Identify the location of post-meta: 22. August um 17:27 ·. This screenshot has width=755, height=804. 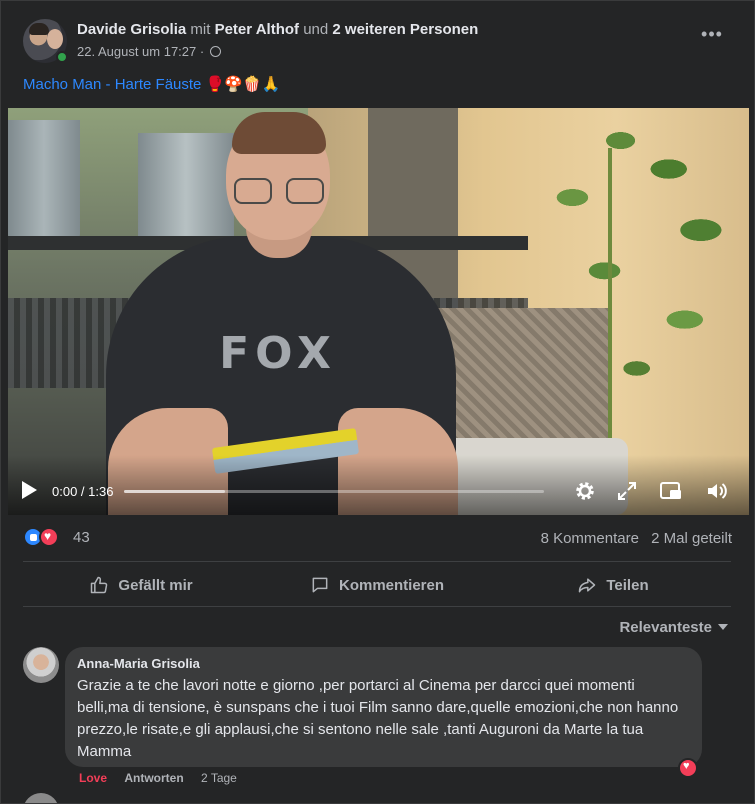
(149, 51).